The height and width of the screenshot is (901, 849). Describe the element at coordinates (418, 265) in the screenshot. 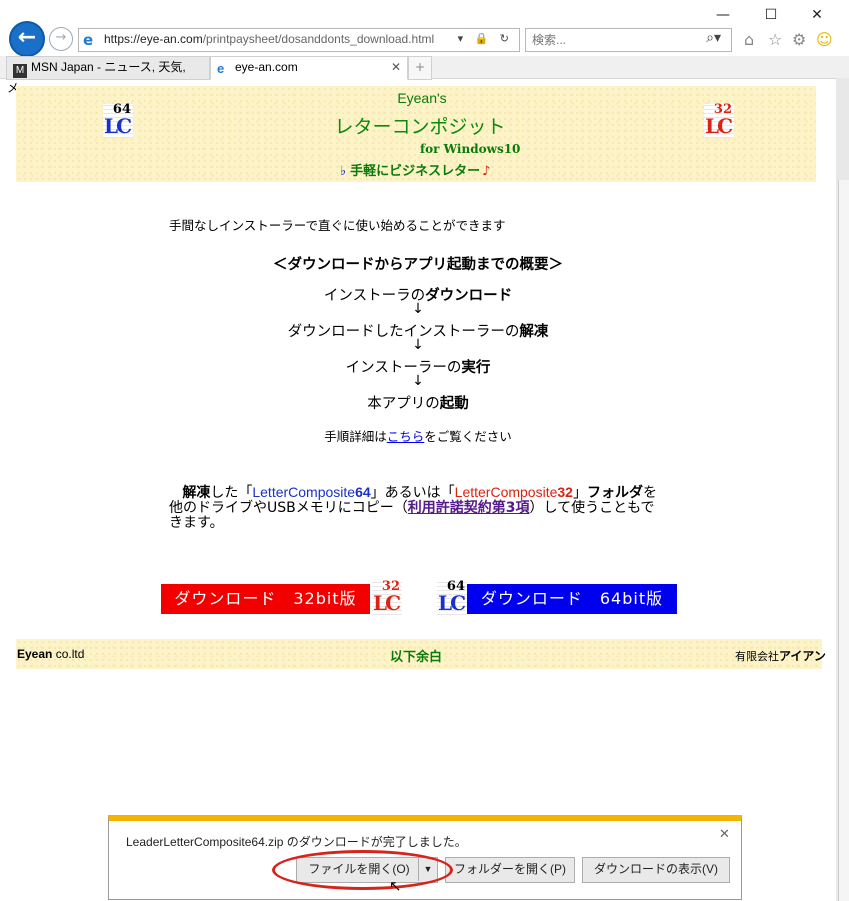

I see `overview-title: ＜ダウンロードからアプリ起動までの概要＞` at that location.